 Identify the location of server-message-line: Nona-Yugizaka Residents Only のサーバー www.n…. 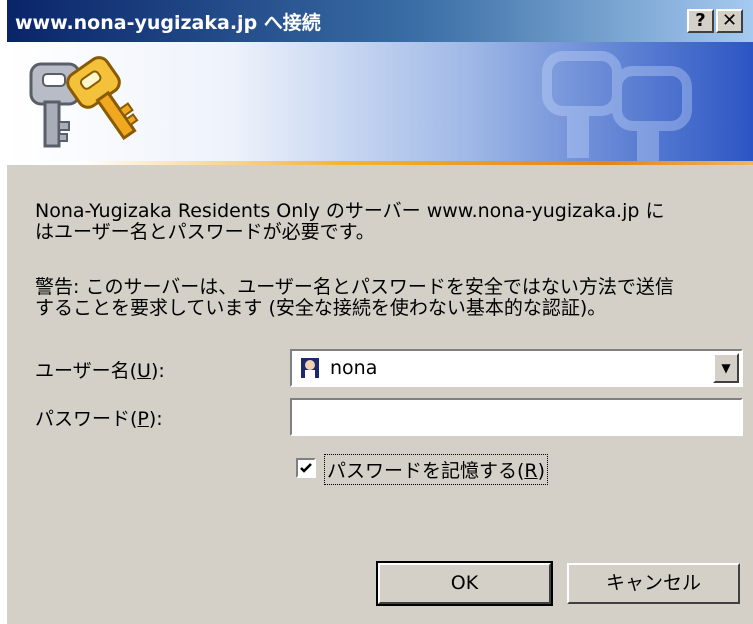
(350, 211).